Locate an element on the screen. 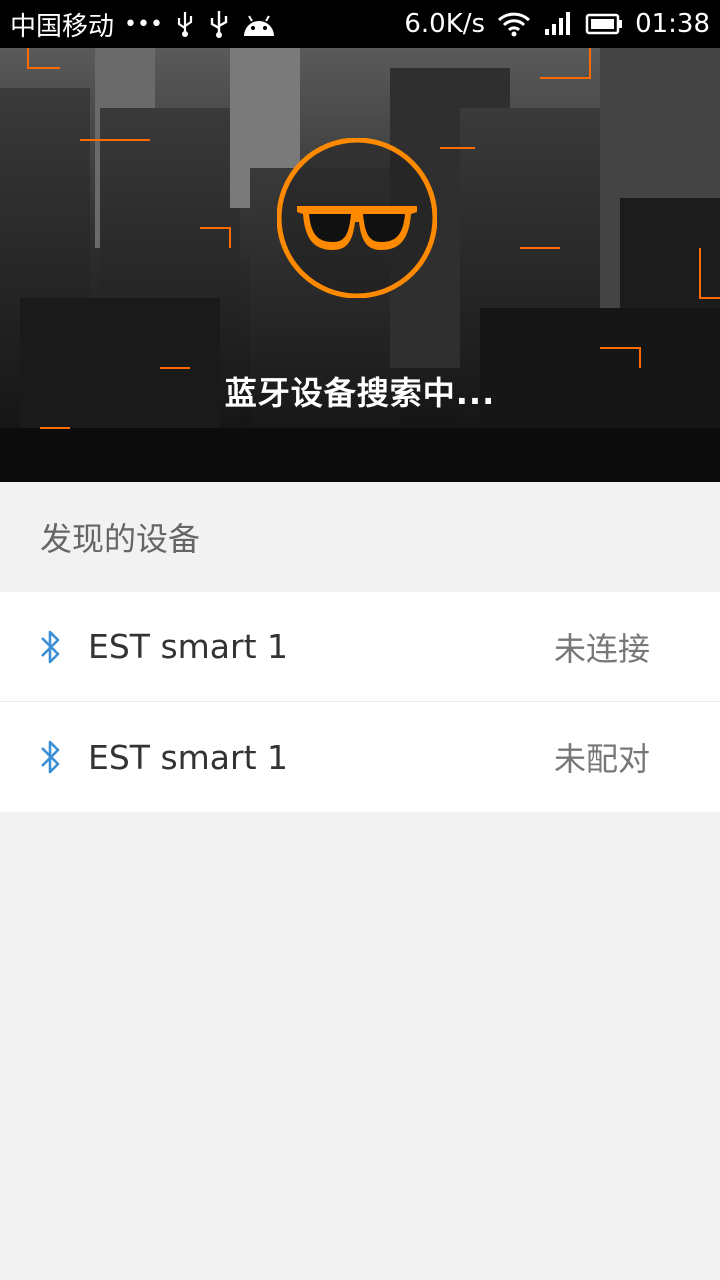 This screenshot has height=1280, width=720. section-header: 发现的设备 is located at coordinates (360, 537).